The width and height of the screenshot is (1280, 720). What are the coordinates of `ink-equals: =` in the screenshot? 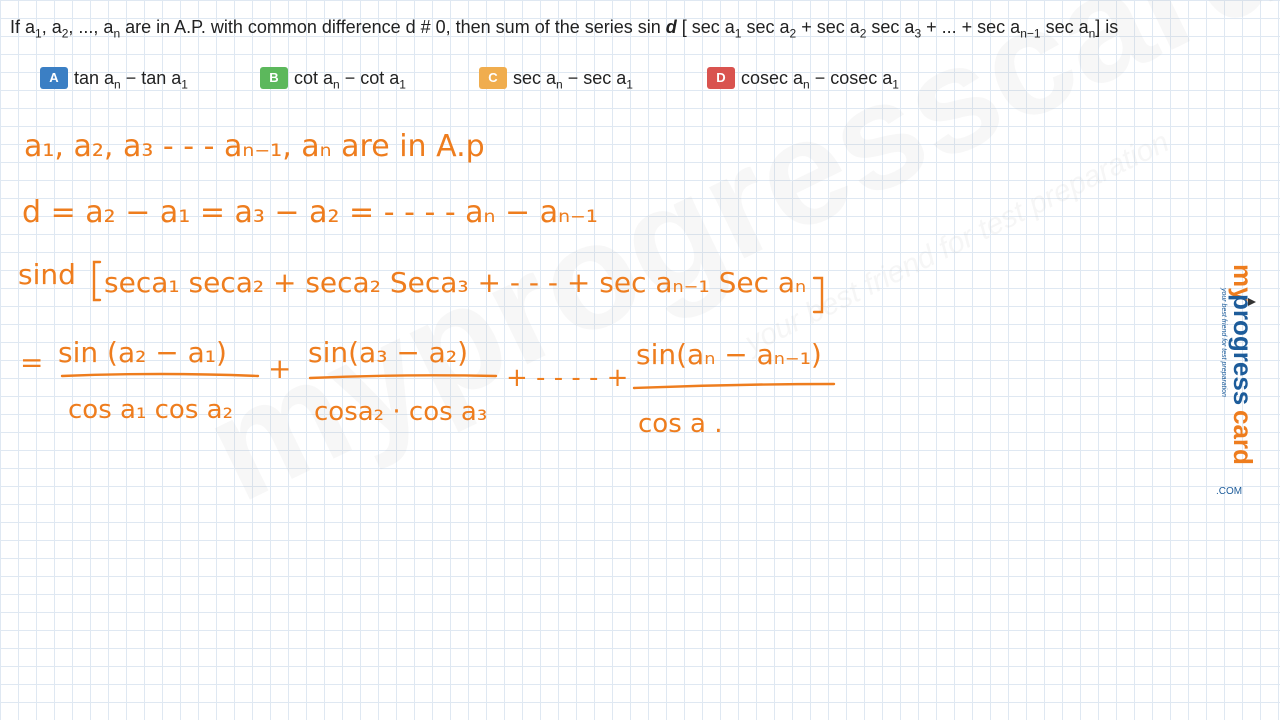 It's located at (31, 362).